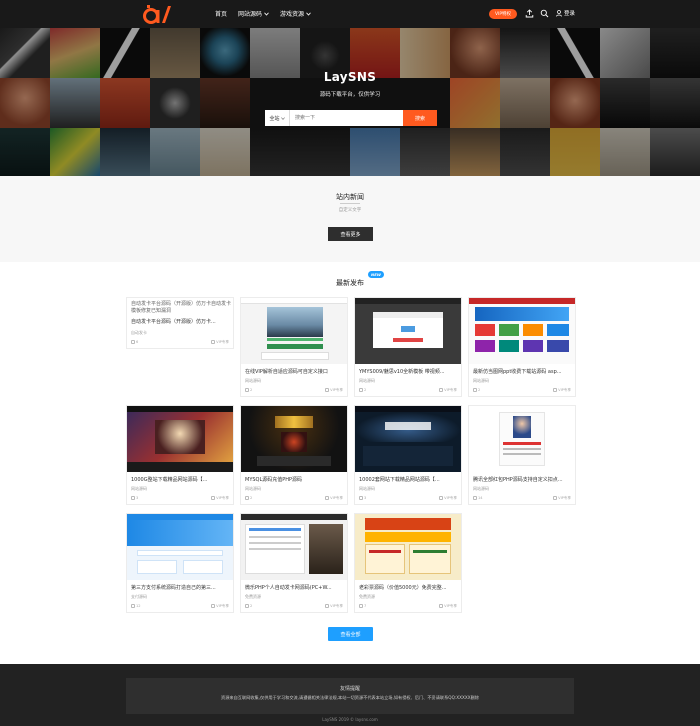  Describe the element at coordinates (295, 479) in the screenshot. I see `card-title: MYSQL源码充值PHP源码` at that location.